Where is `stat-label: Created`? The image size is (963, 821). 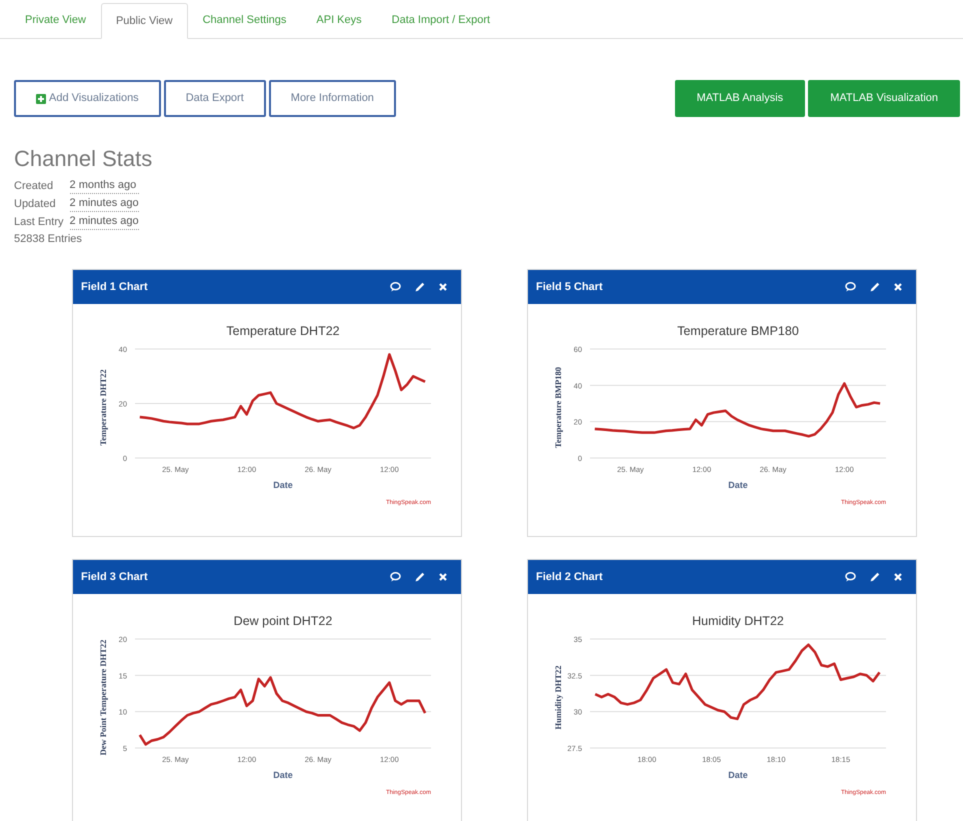 stat-label: Created is located at coordinates (34, 186).